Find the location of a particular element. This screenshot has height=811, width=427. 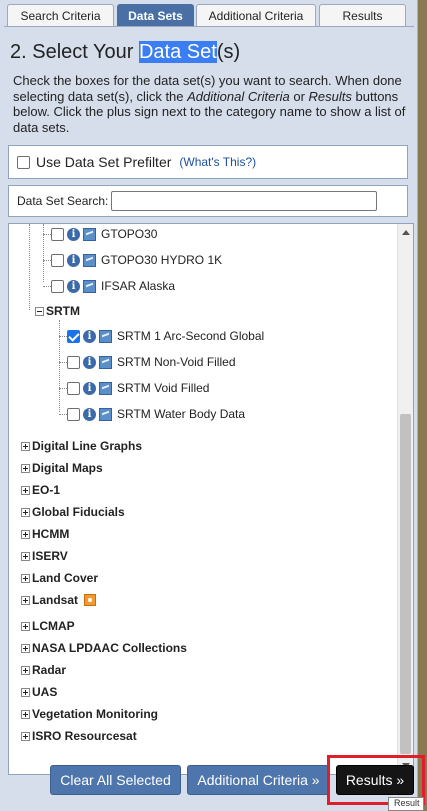

category-row: Global Fiducials is located at coordinates (73, 512).